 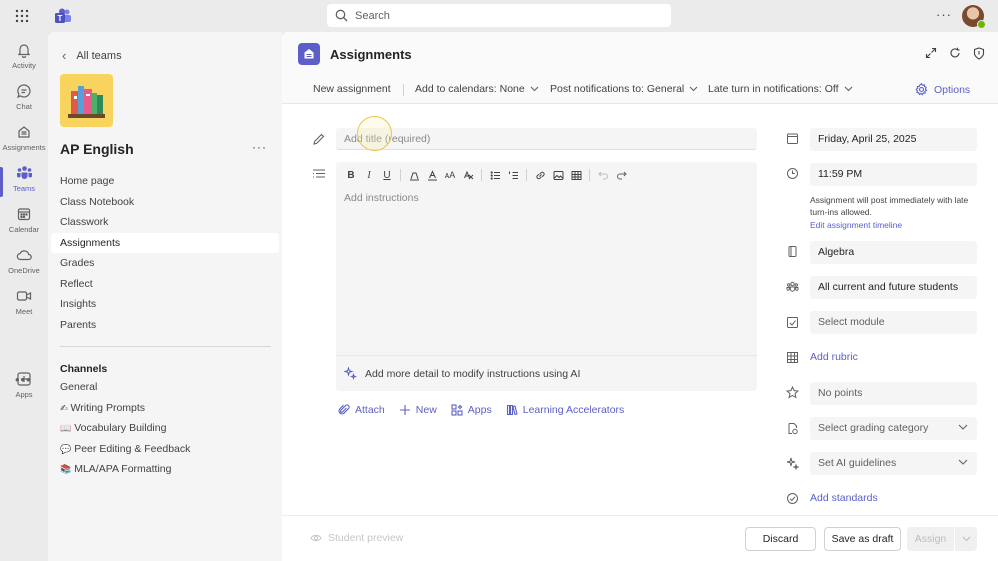 I want to click on highlight-icon, so click(x=414, y=175).